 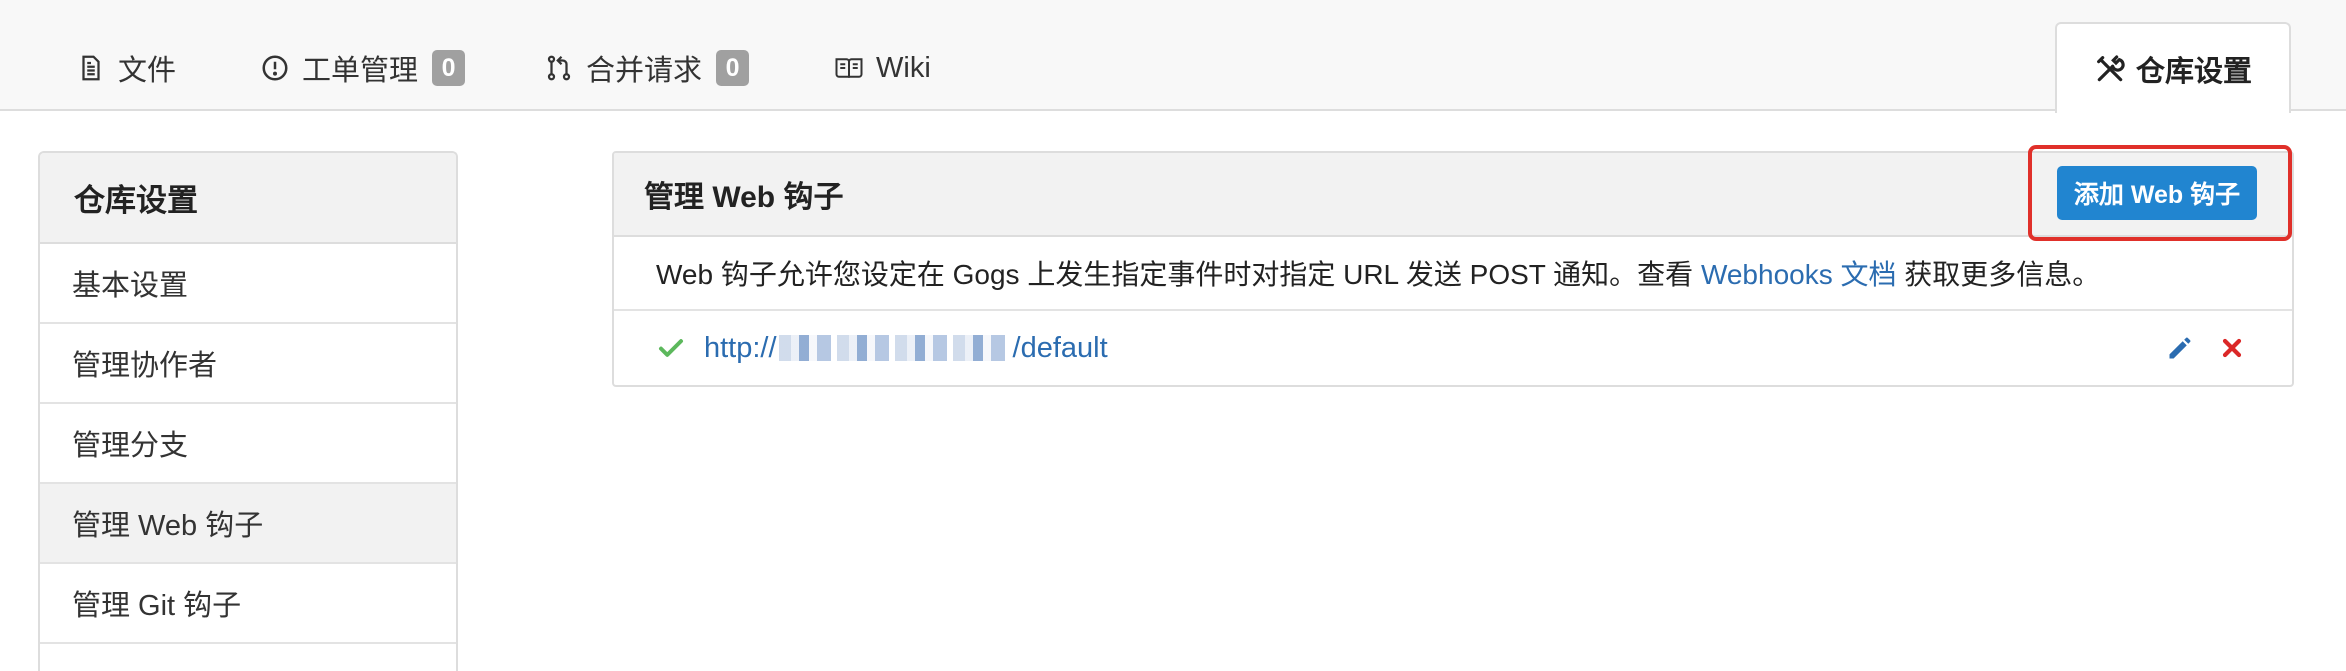 I want to click on sidebar-item-label: 管理分支, so click(x=130, y=446).